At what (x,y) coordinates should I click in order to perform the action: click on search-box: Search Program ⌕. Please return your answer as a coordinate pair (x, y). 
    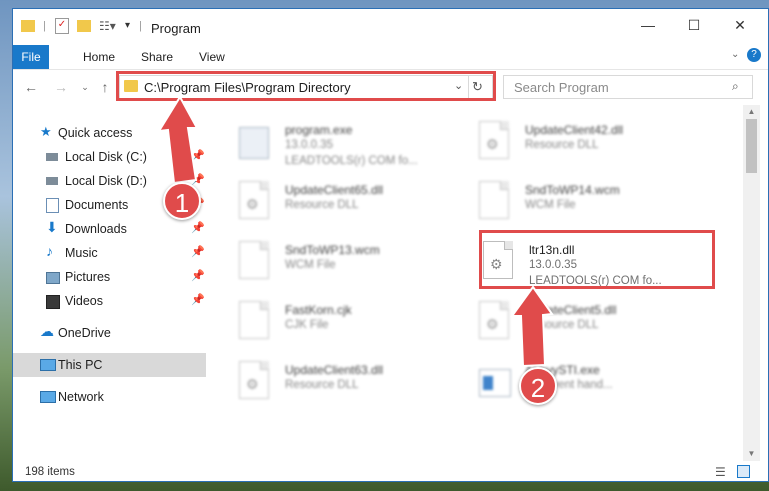
    Looking at the image, I should click on (628, 87).